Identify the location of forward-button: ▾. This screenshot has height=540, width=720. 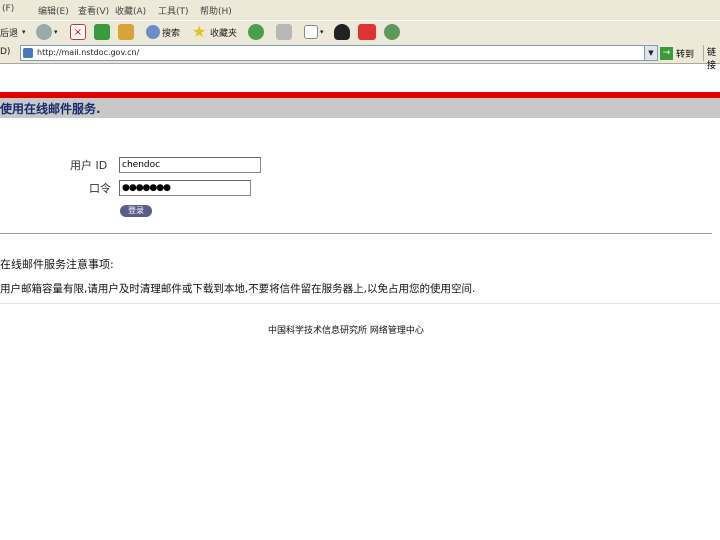
(47, 32).